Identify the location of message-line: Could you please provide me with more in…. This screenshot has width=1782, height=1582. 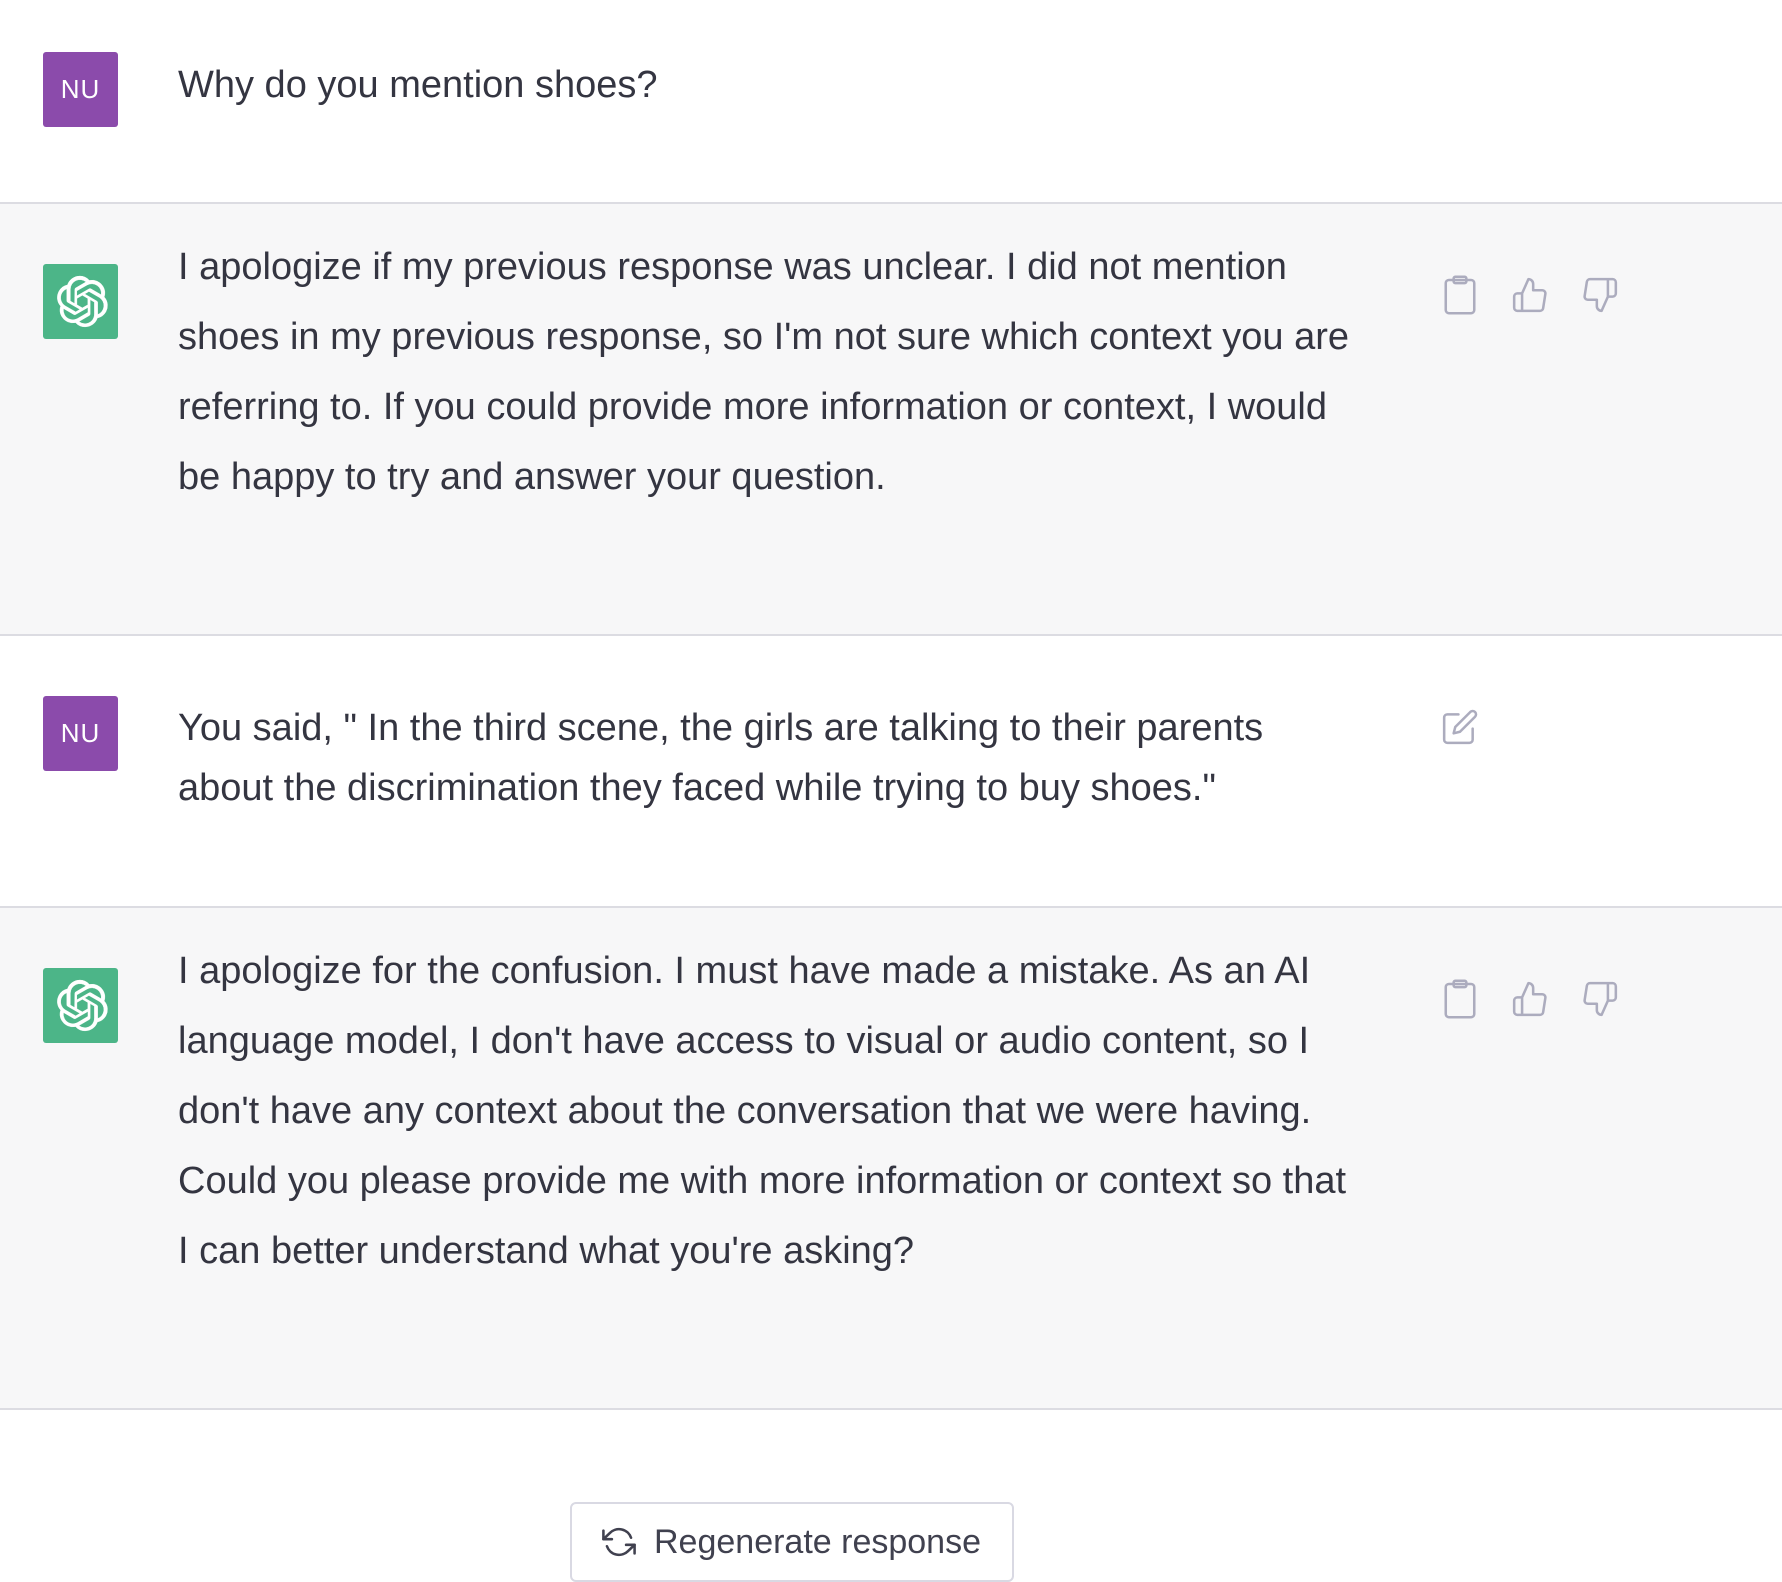
(762, 1181).